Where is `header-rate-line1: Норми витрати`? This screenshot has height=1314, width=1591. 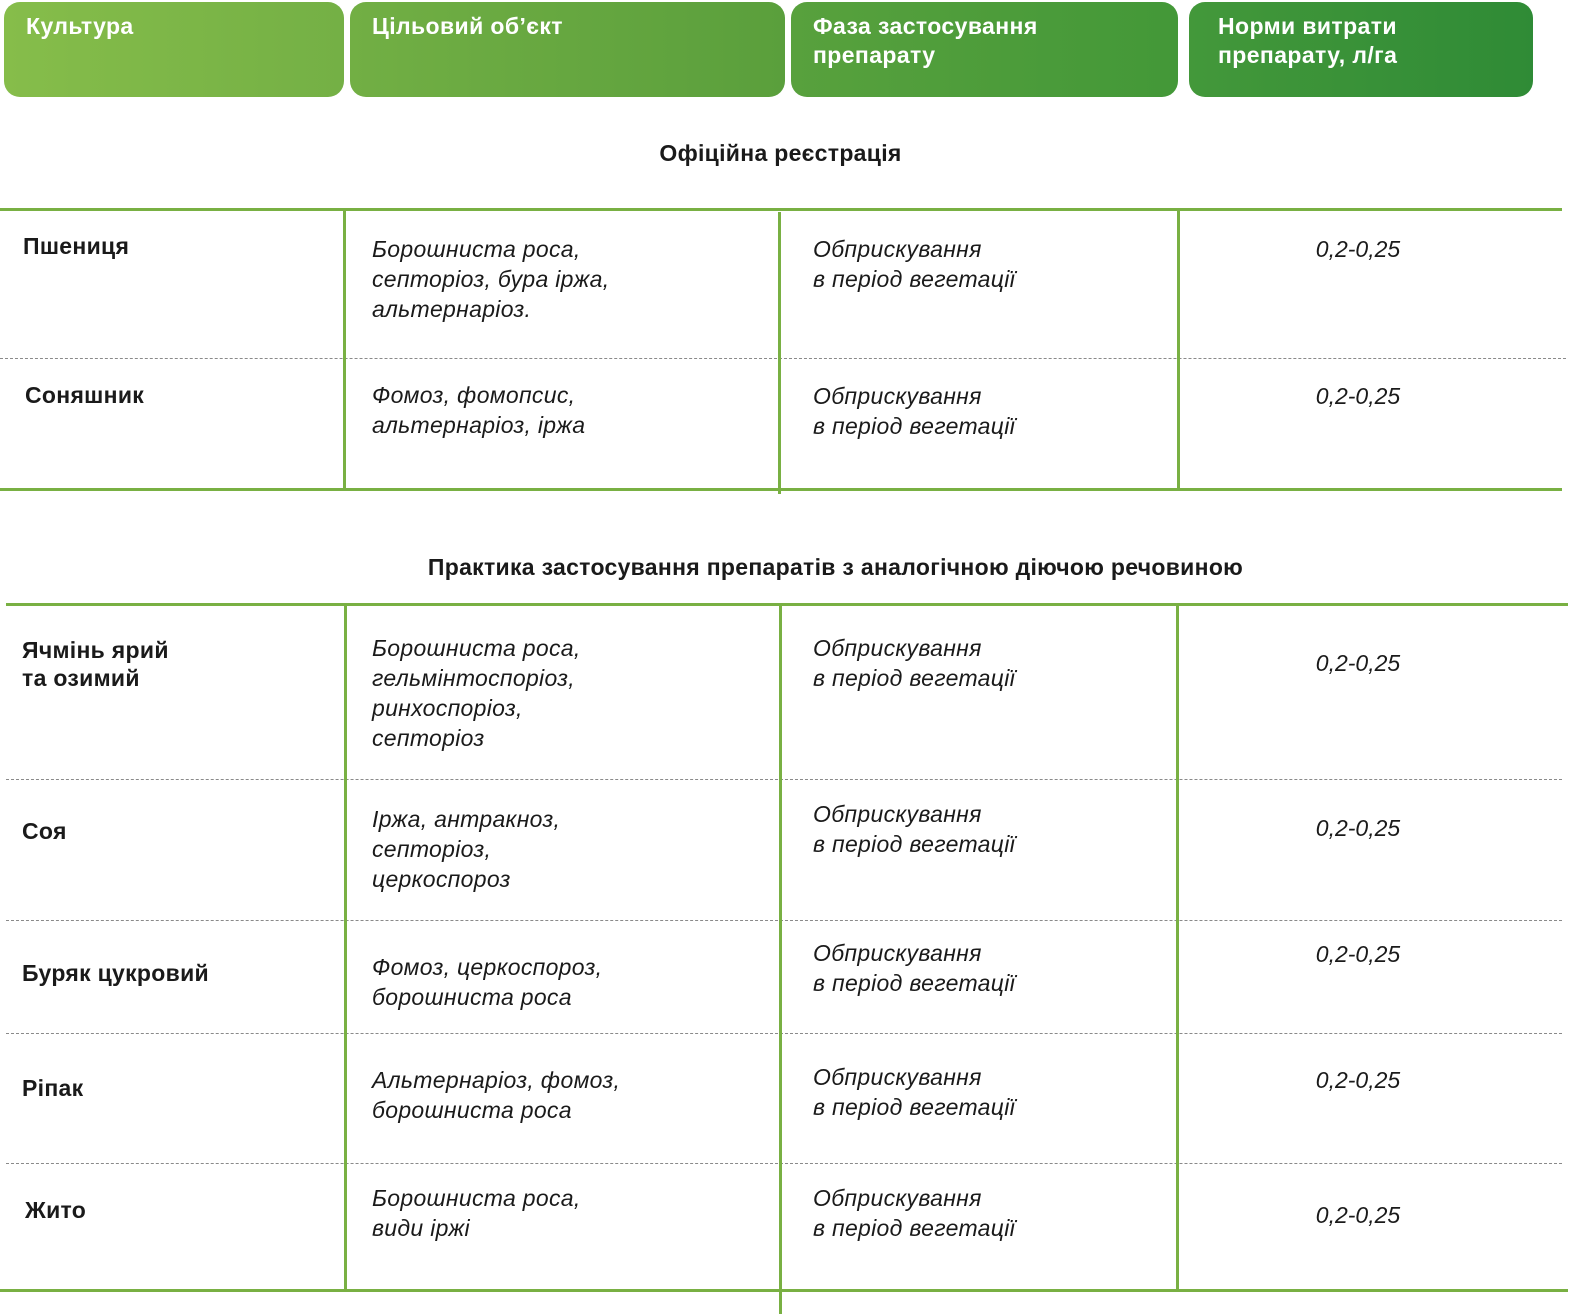 header-rate-line1: Норми витрати is located at coordinates (1307, 26).